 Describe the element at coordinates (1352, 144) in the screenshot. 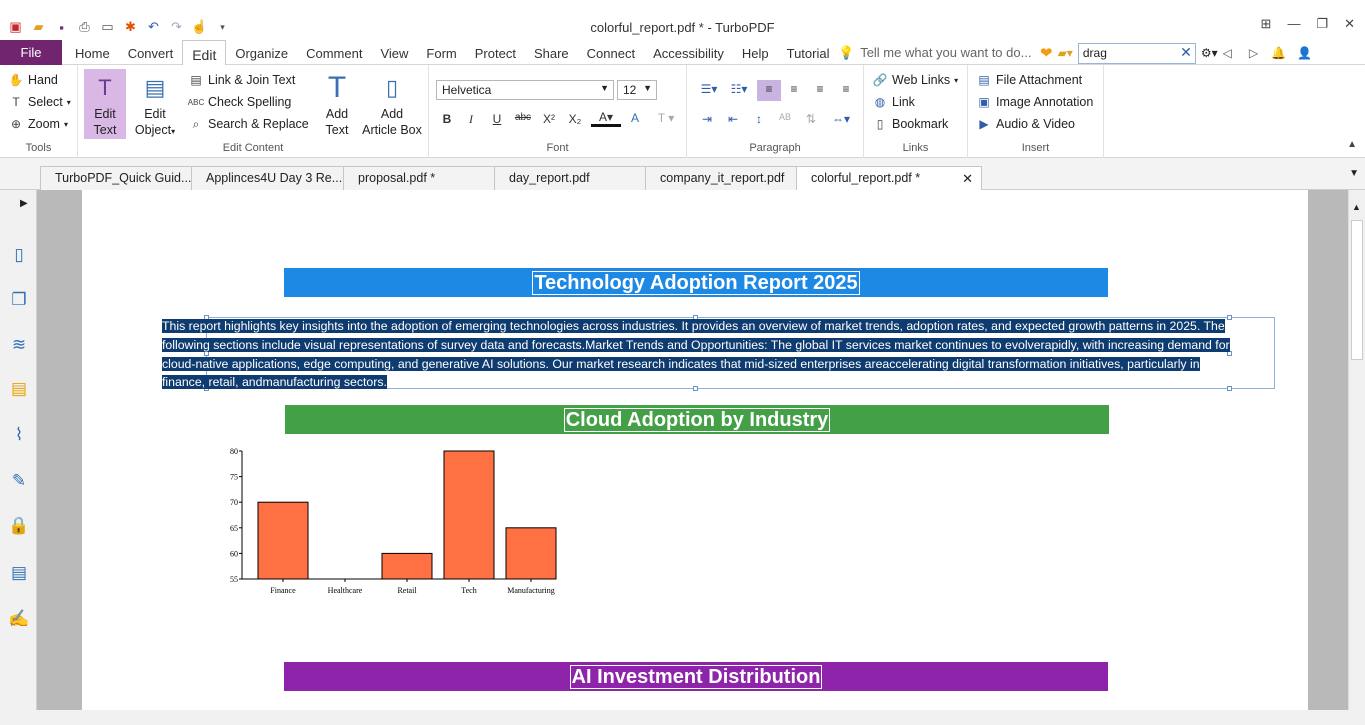

I see `collapse-ribbon-icon: ▲` at that location.